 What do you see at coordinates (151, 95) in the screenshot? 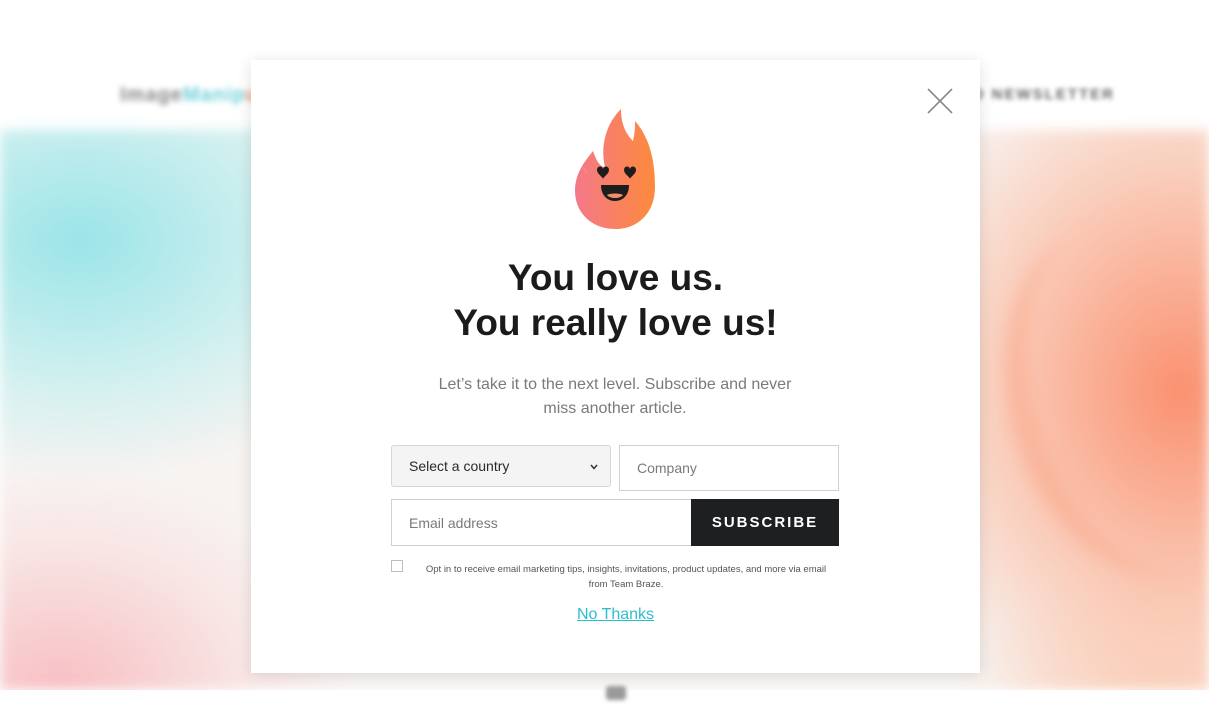
I see `logo-part: Image` at bounding box center [151, 95].